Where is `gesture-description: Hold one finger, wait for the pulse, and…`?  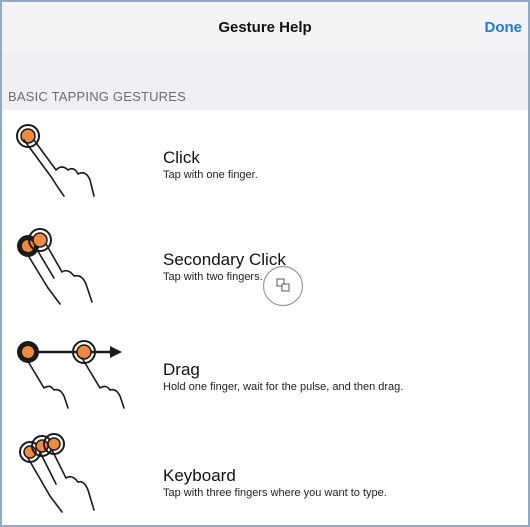 gesture-description: Hold one finger, wait for the pulse, and… is located at coordinates (283, 387).